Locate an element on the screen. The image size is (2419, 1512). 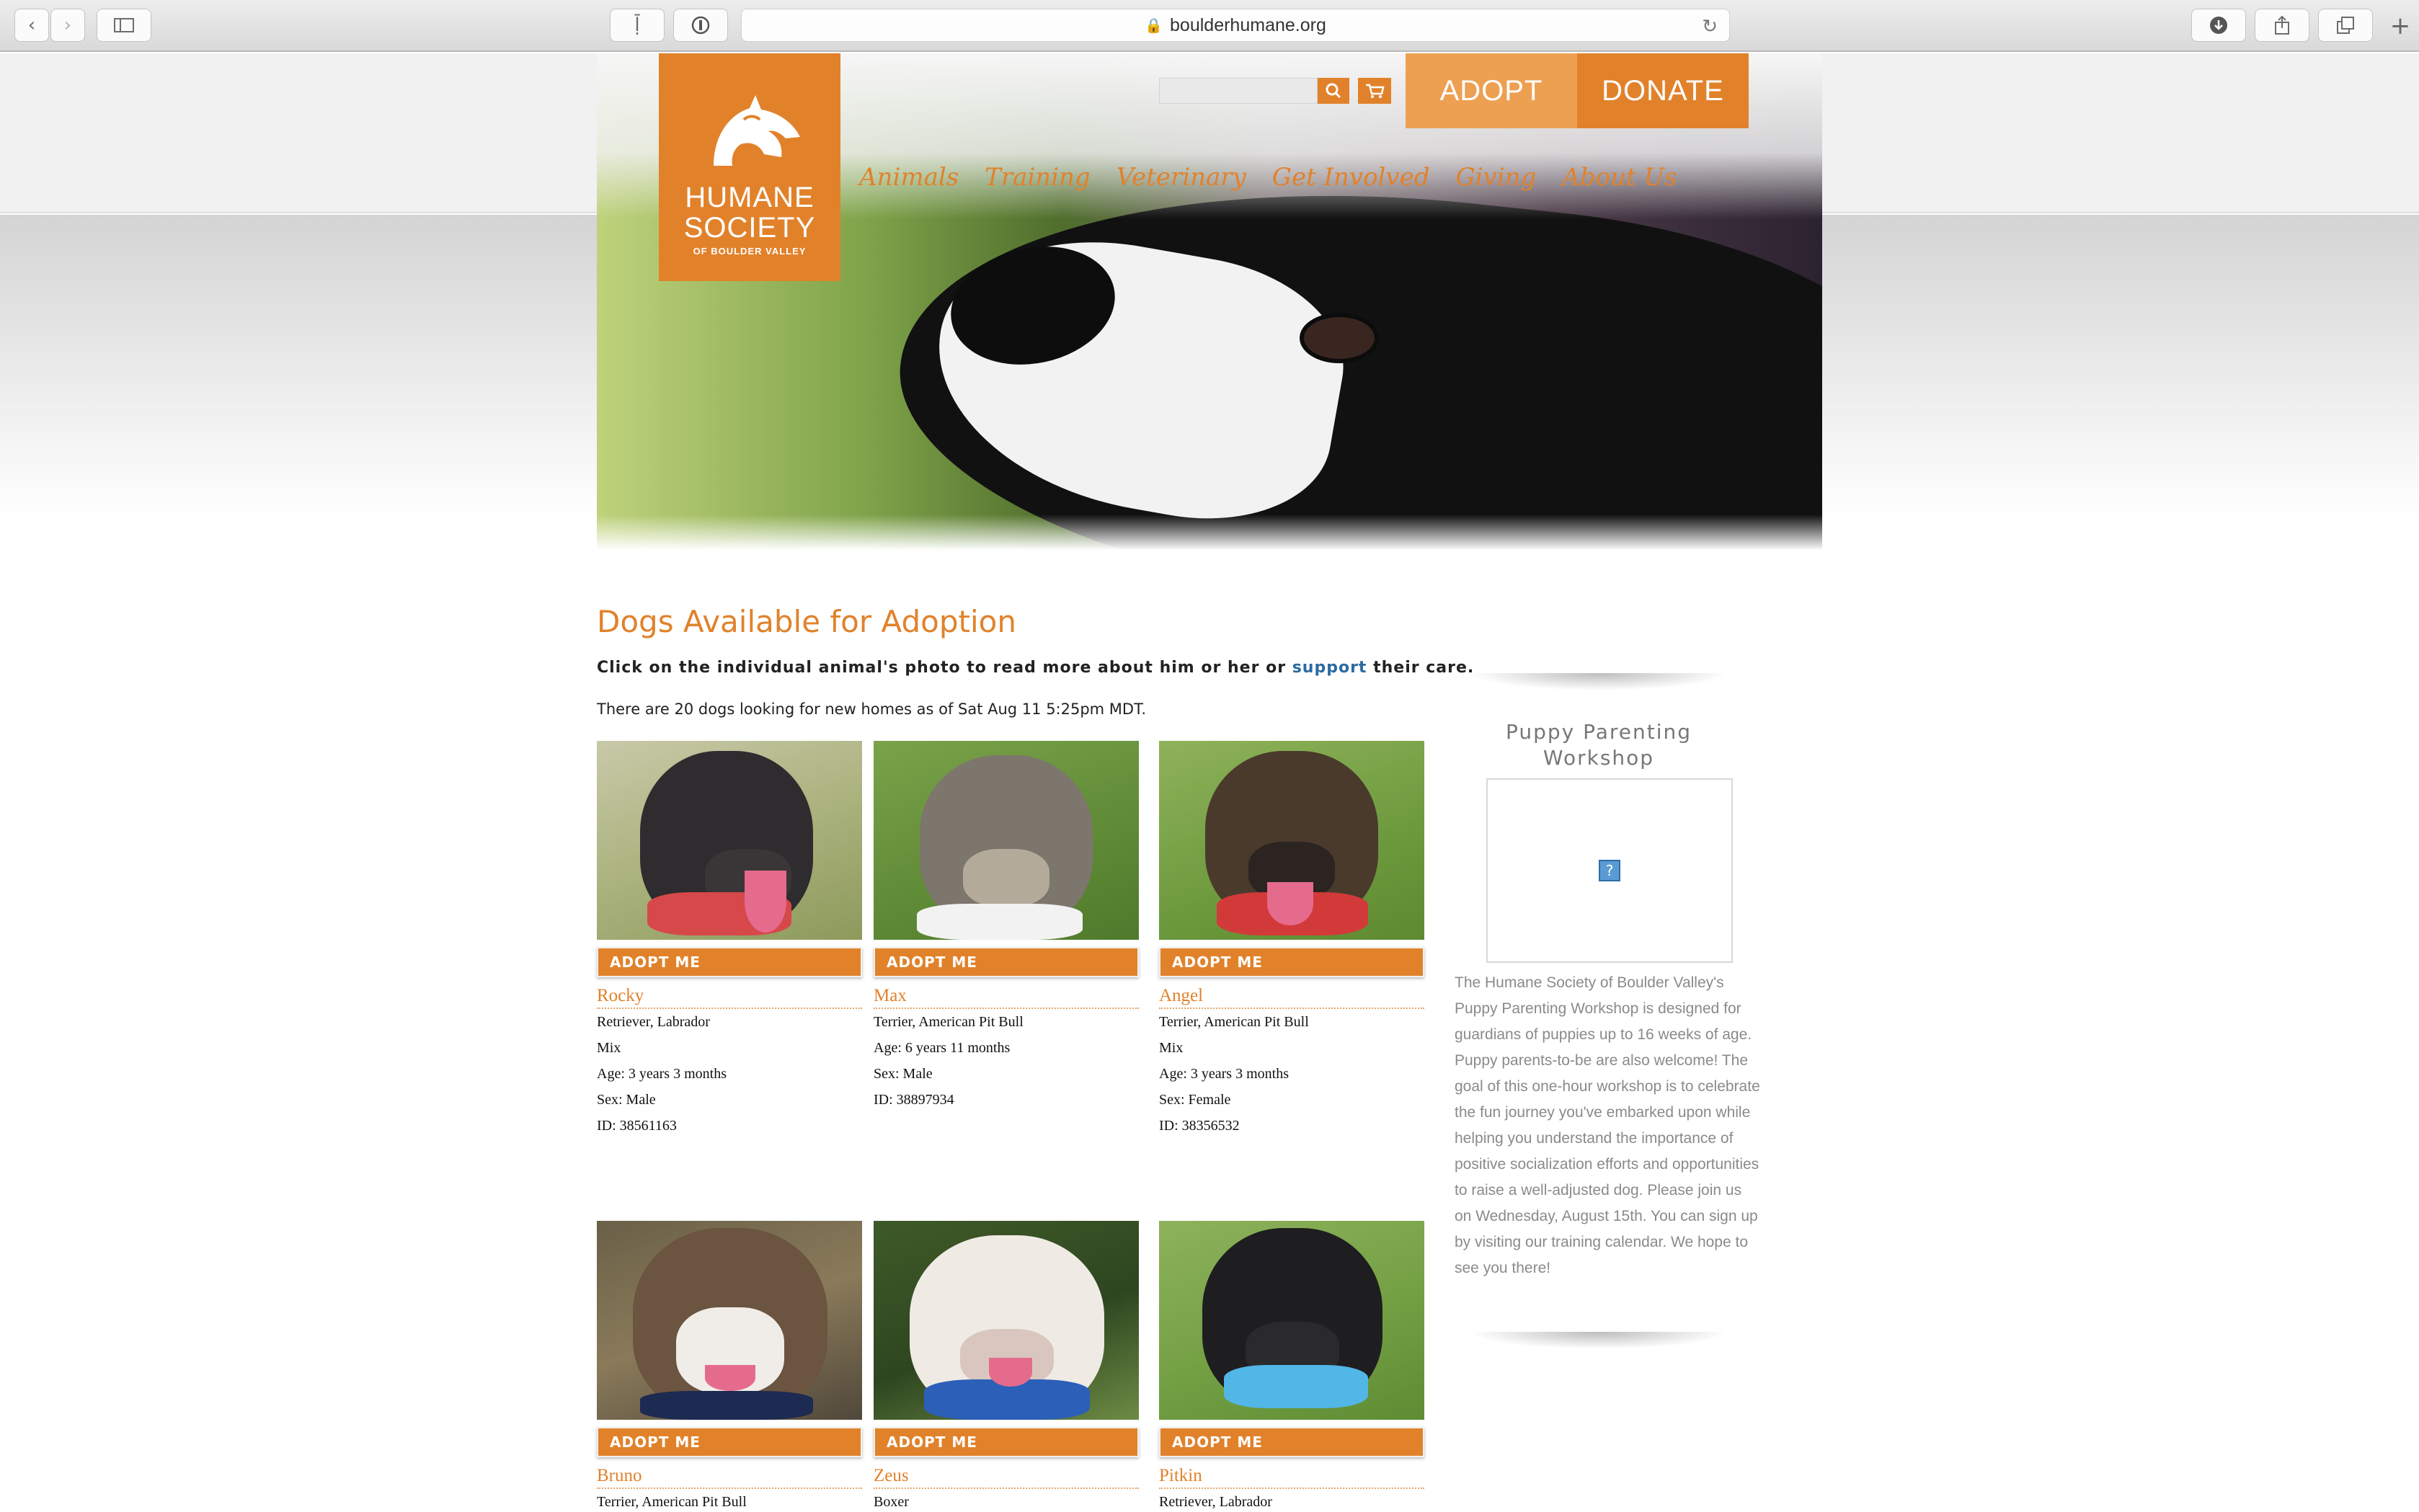
dog-breed: Boxer is located at coordinates (891, 1502).